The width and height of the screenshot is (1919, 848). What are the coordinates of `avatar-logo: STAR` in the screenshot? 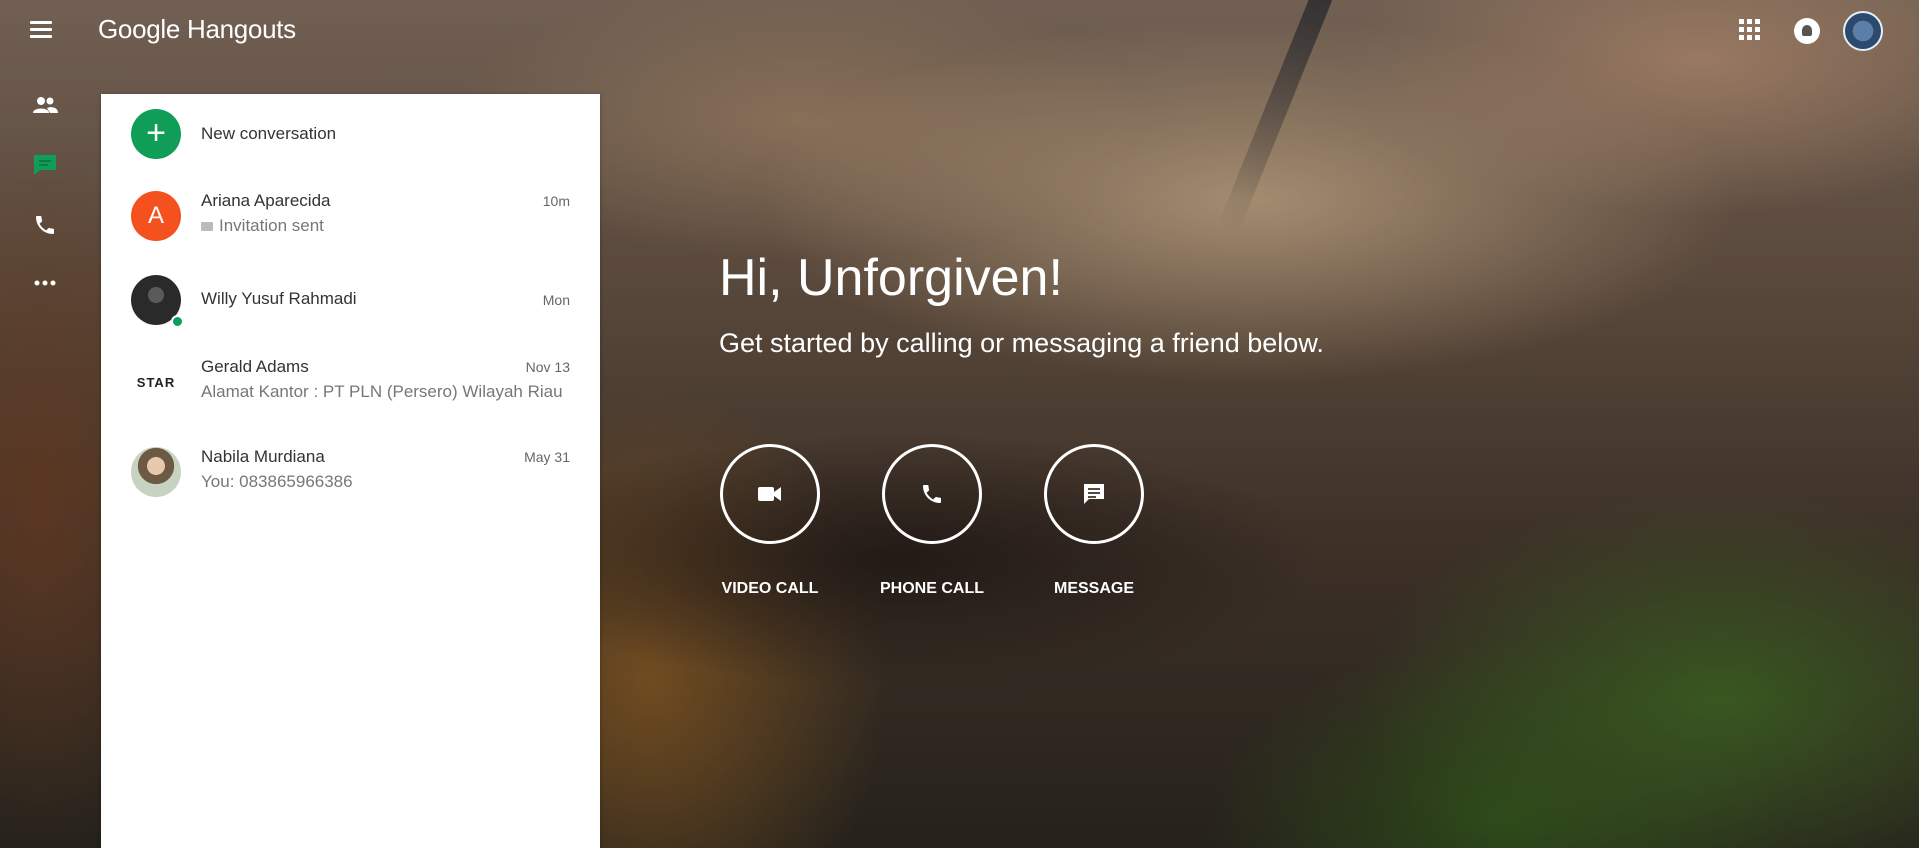 It's located at (156, 382).